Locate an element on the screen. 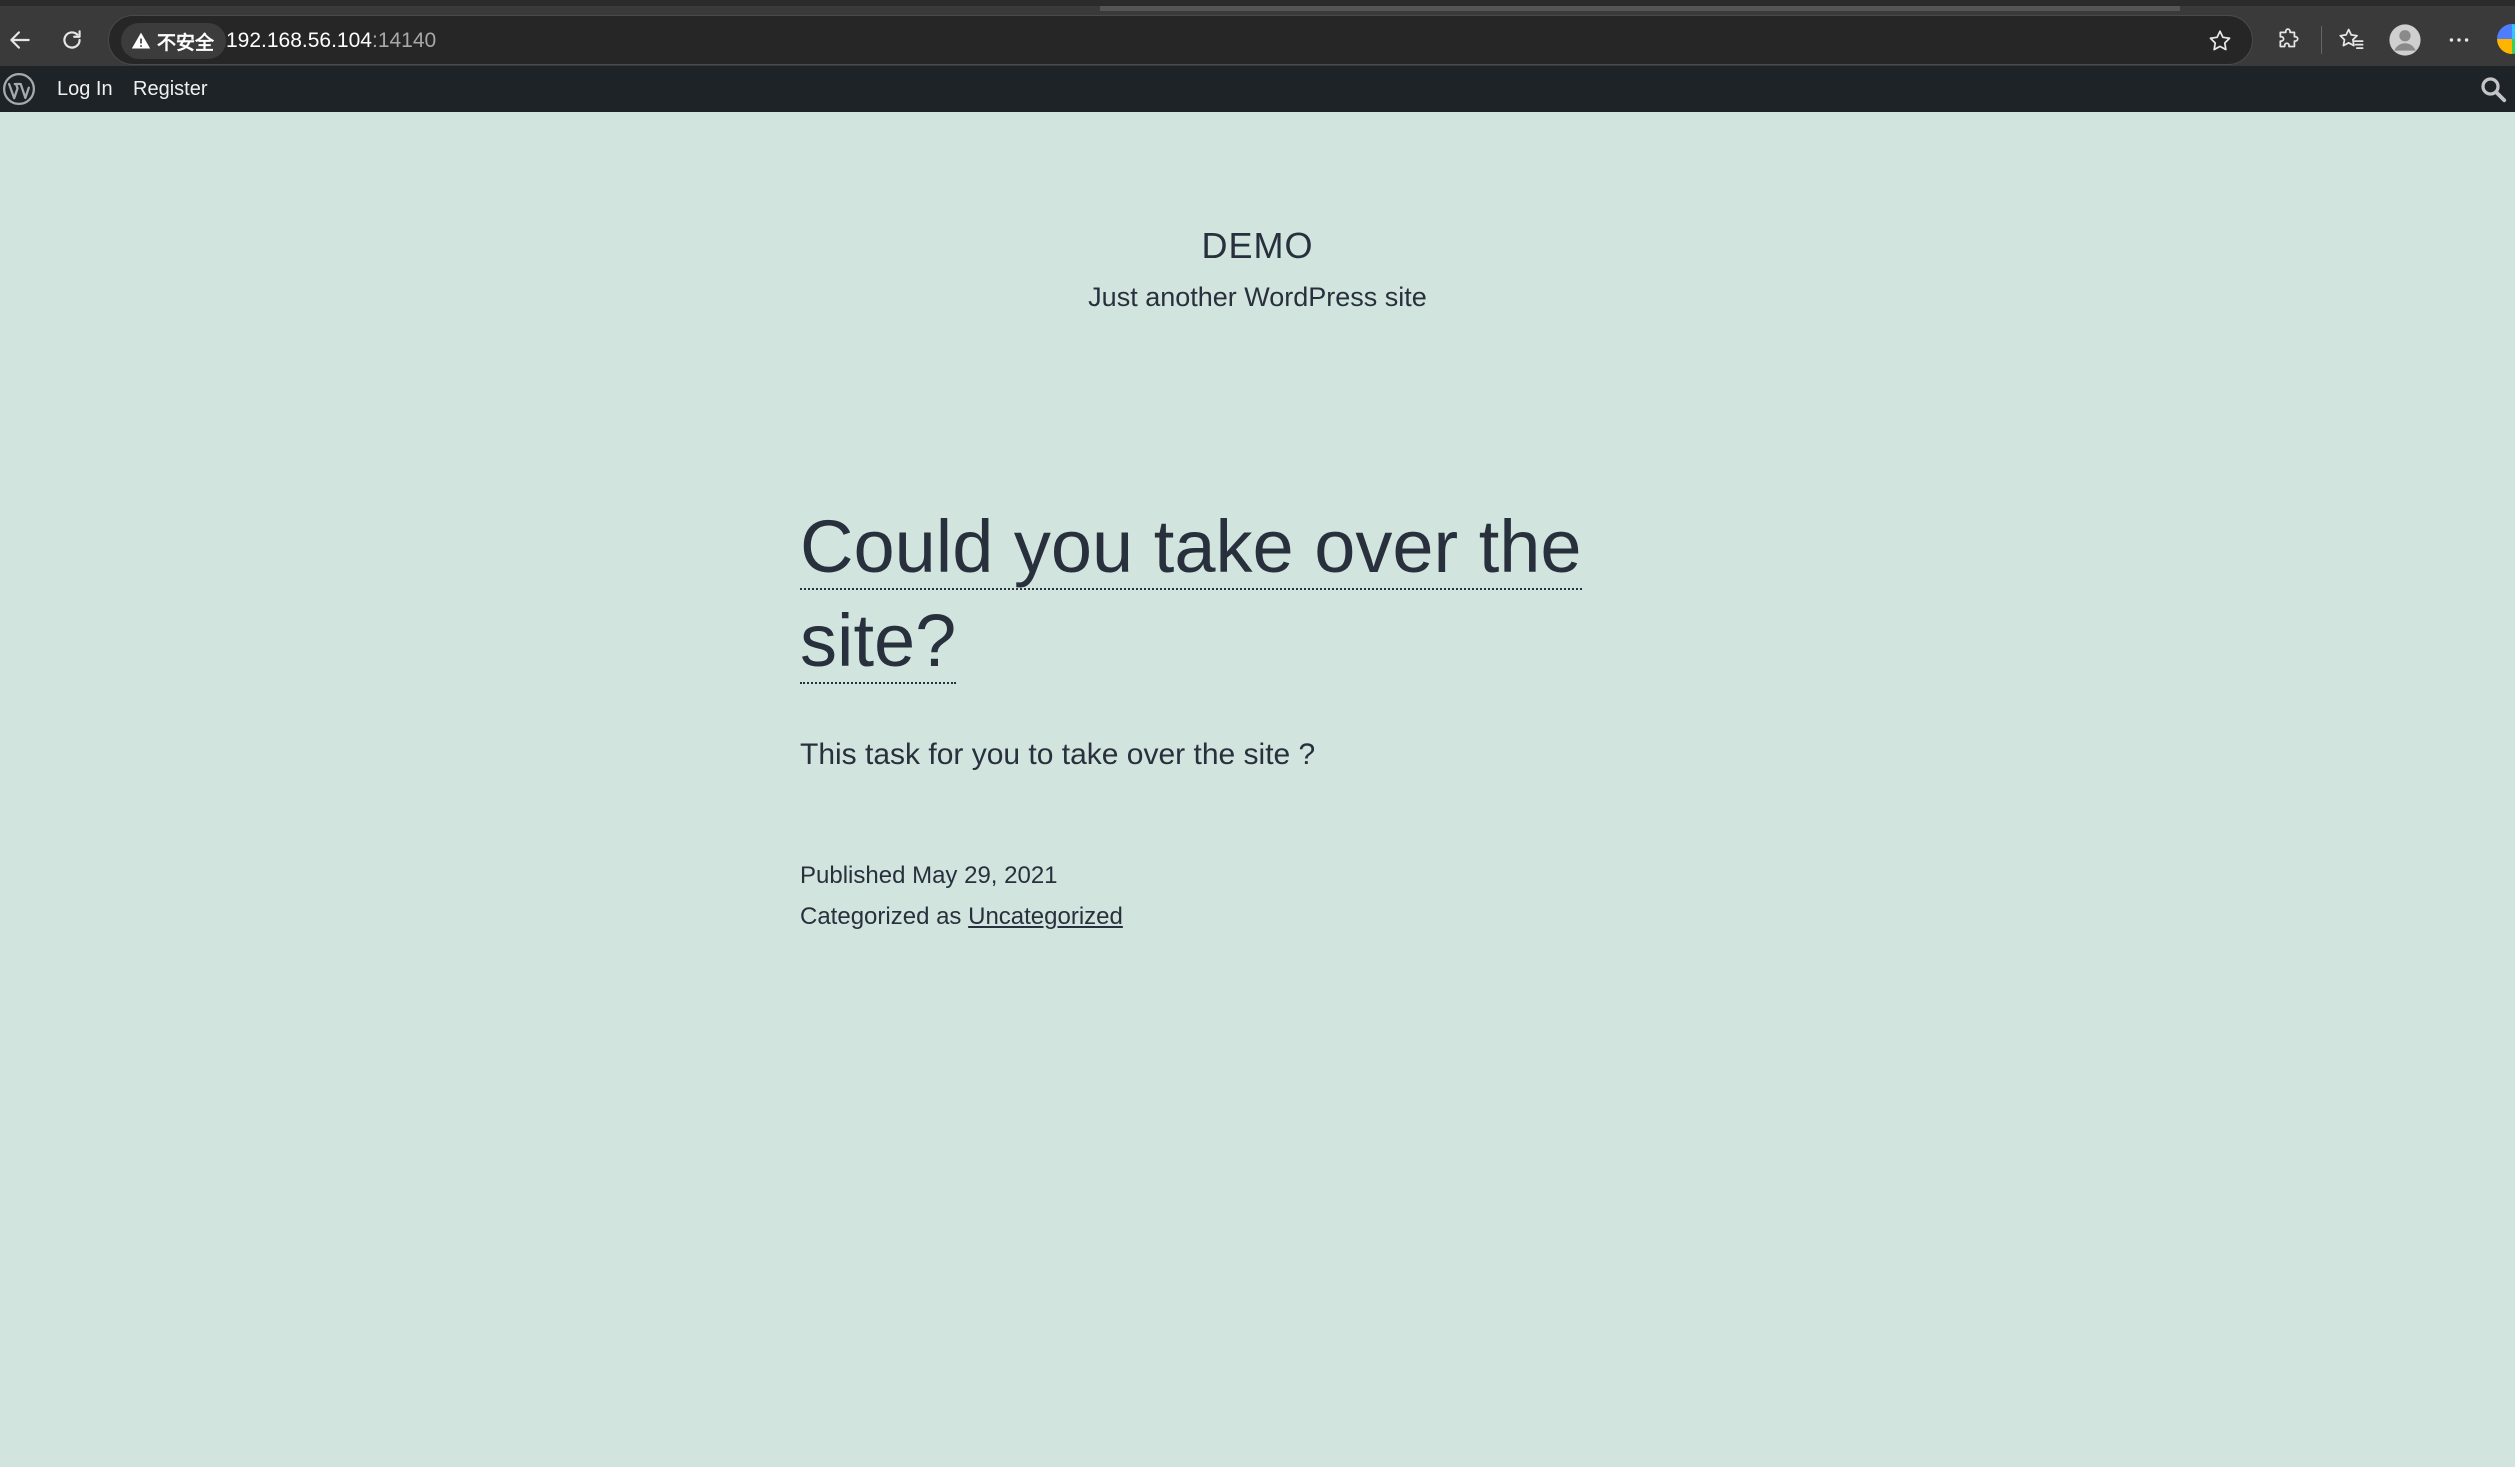  url-port: :14140 is located at coordinates (404, 40).